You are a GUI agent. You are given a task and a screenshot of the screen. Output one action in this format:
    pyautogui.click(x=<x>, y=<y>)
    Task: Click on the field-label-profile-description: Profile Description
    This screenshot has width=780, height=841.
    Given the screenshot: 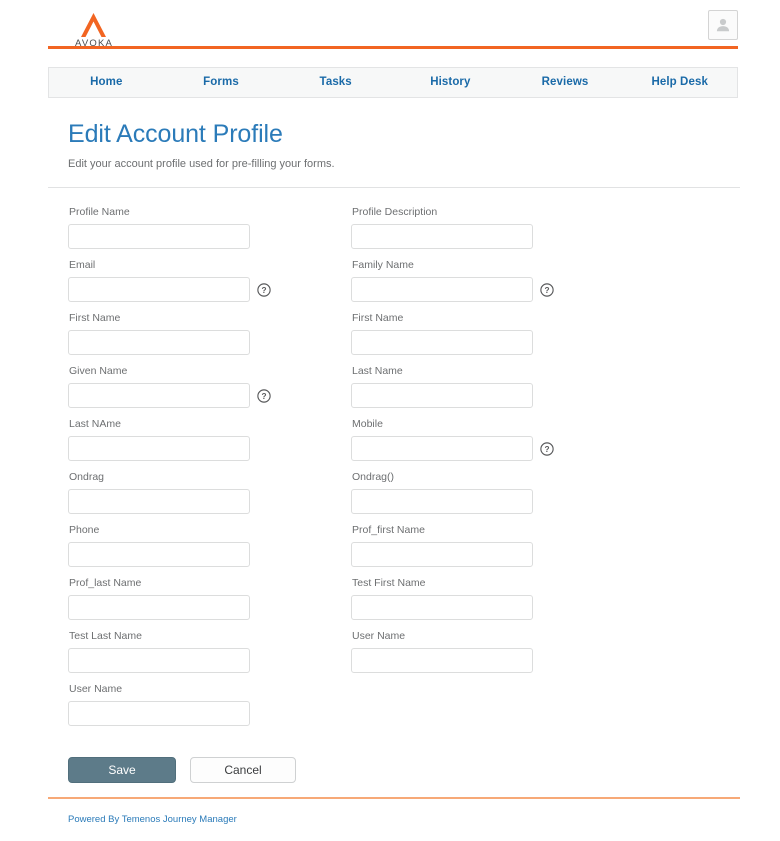 What is the action you would take?
    pyautogui.click(x=395, y=212)
    